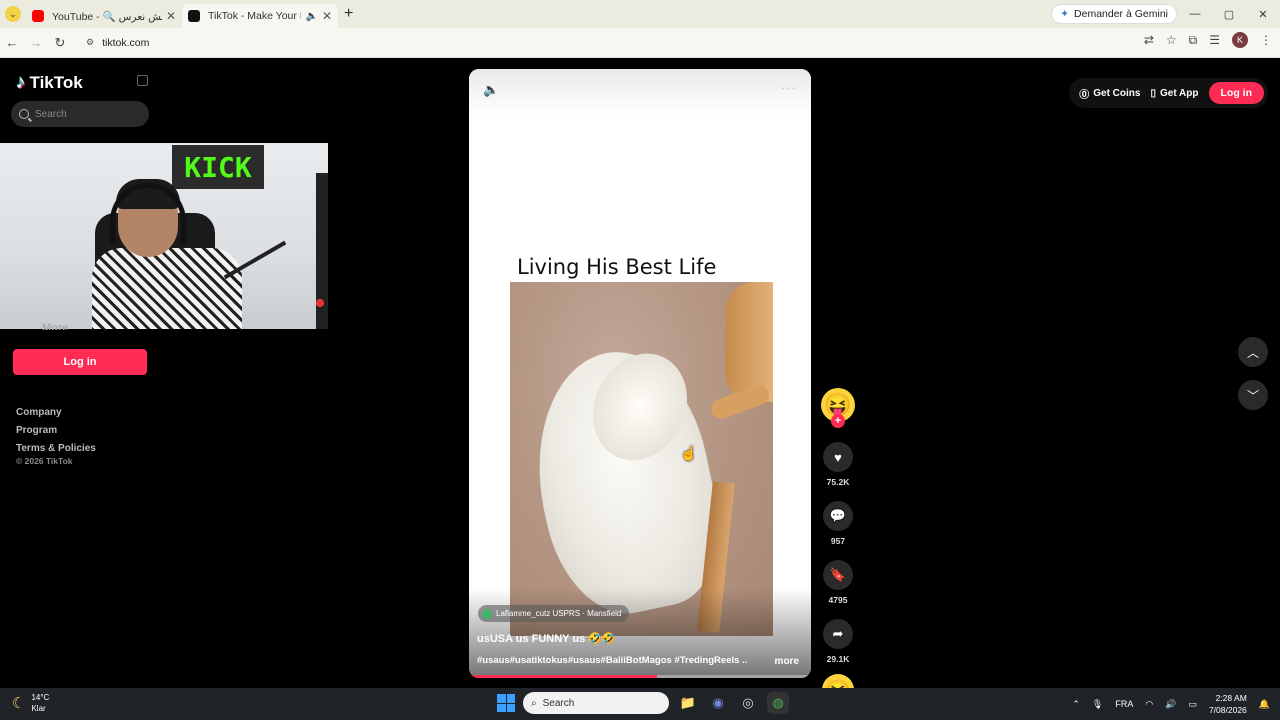 This screenshot has height=720, width=1280. What do you see at coordinates (689, 453) in the screenshot?
I see `hand-cursor-icon: ☝` at bounding box center [689, 453].